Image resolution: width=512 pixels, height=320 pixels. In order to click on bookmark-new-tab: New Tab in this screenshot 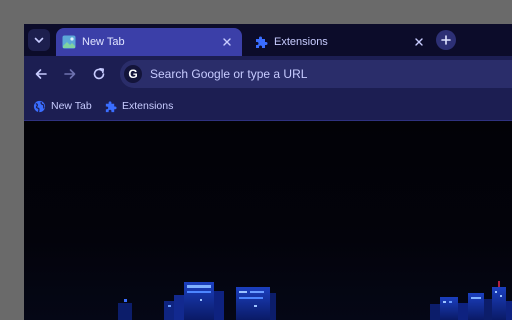, I will do `click(62, 106)`.